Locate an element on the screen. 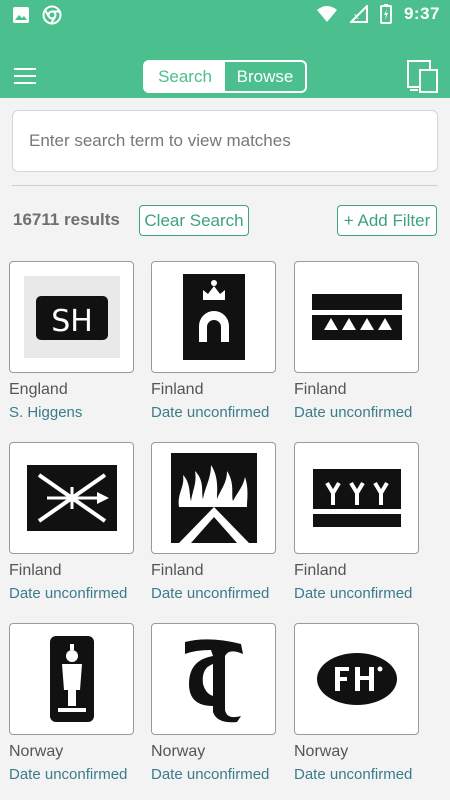  app-bar: Search Browse is located at coordinates (225, 64).